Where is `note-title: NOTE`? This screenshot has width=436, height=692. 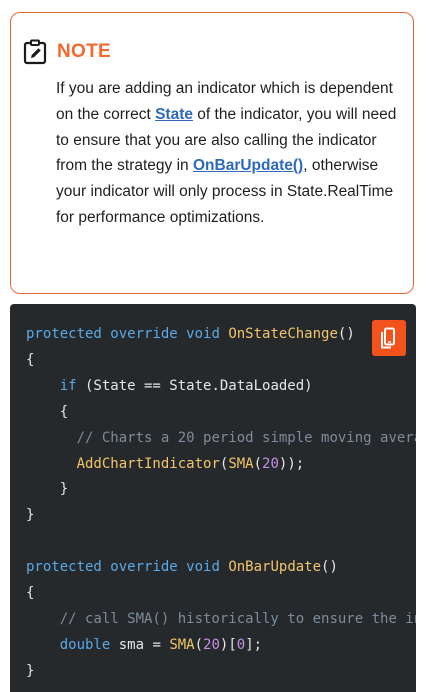 note-title: NOTE is located at coordinates (84, 51).